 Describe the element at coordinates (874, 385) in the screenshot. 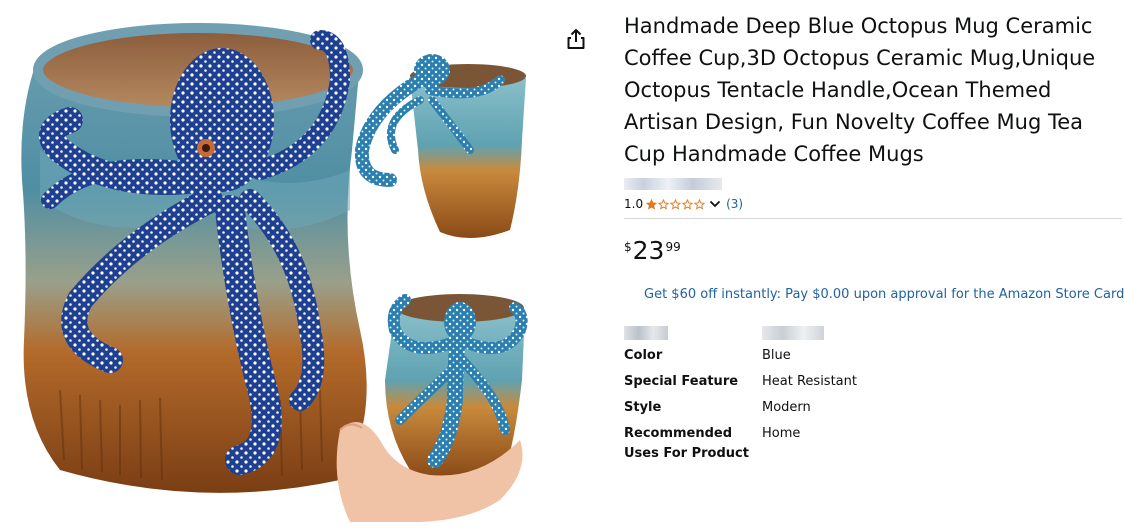

I see `spec-row-special-feature: Special Feature Heat Resistant` at that location.